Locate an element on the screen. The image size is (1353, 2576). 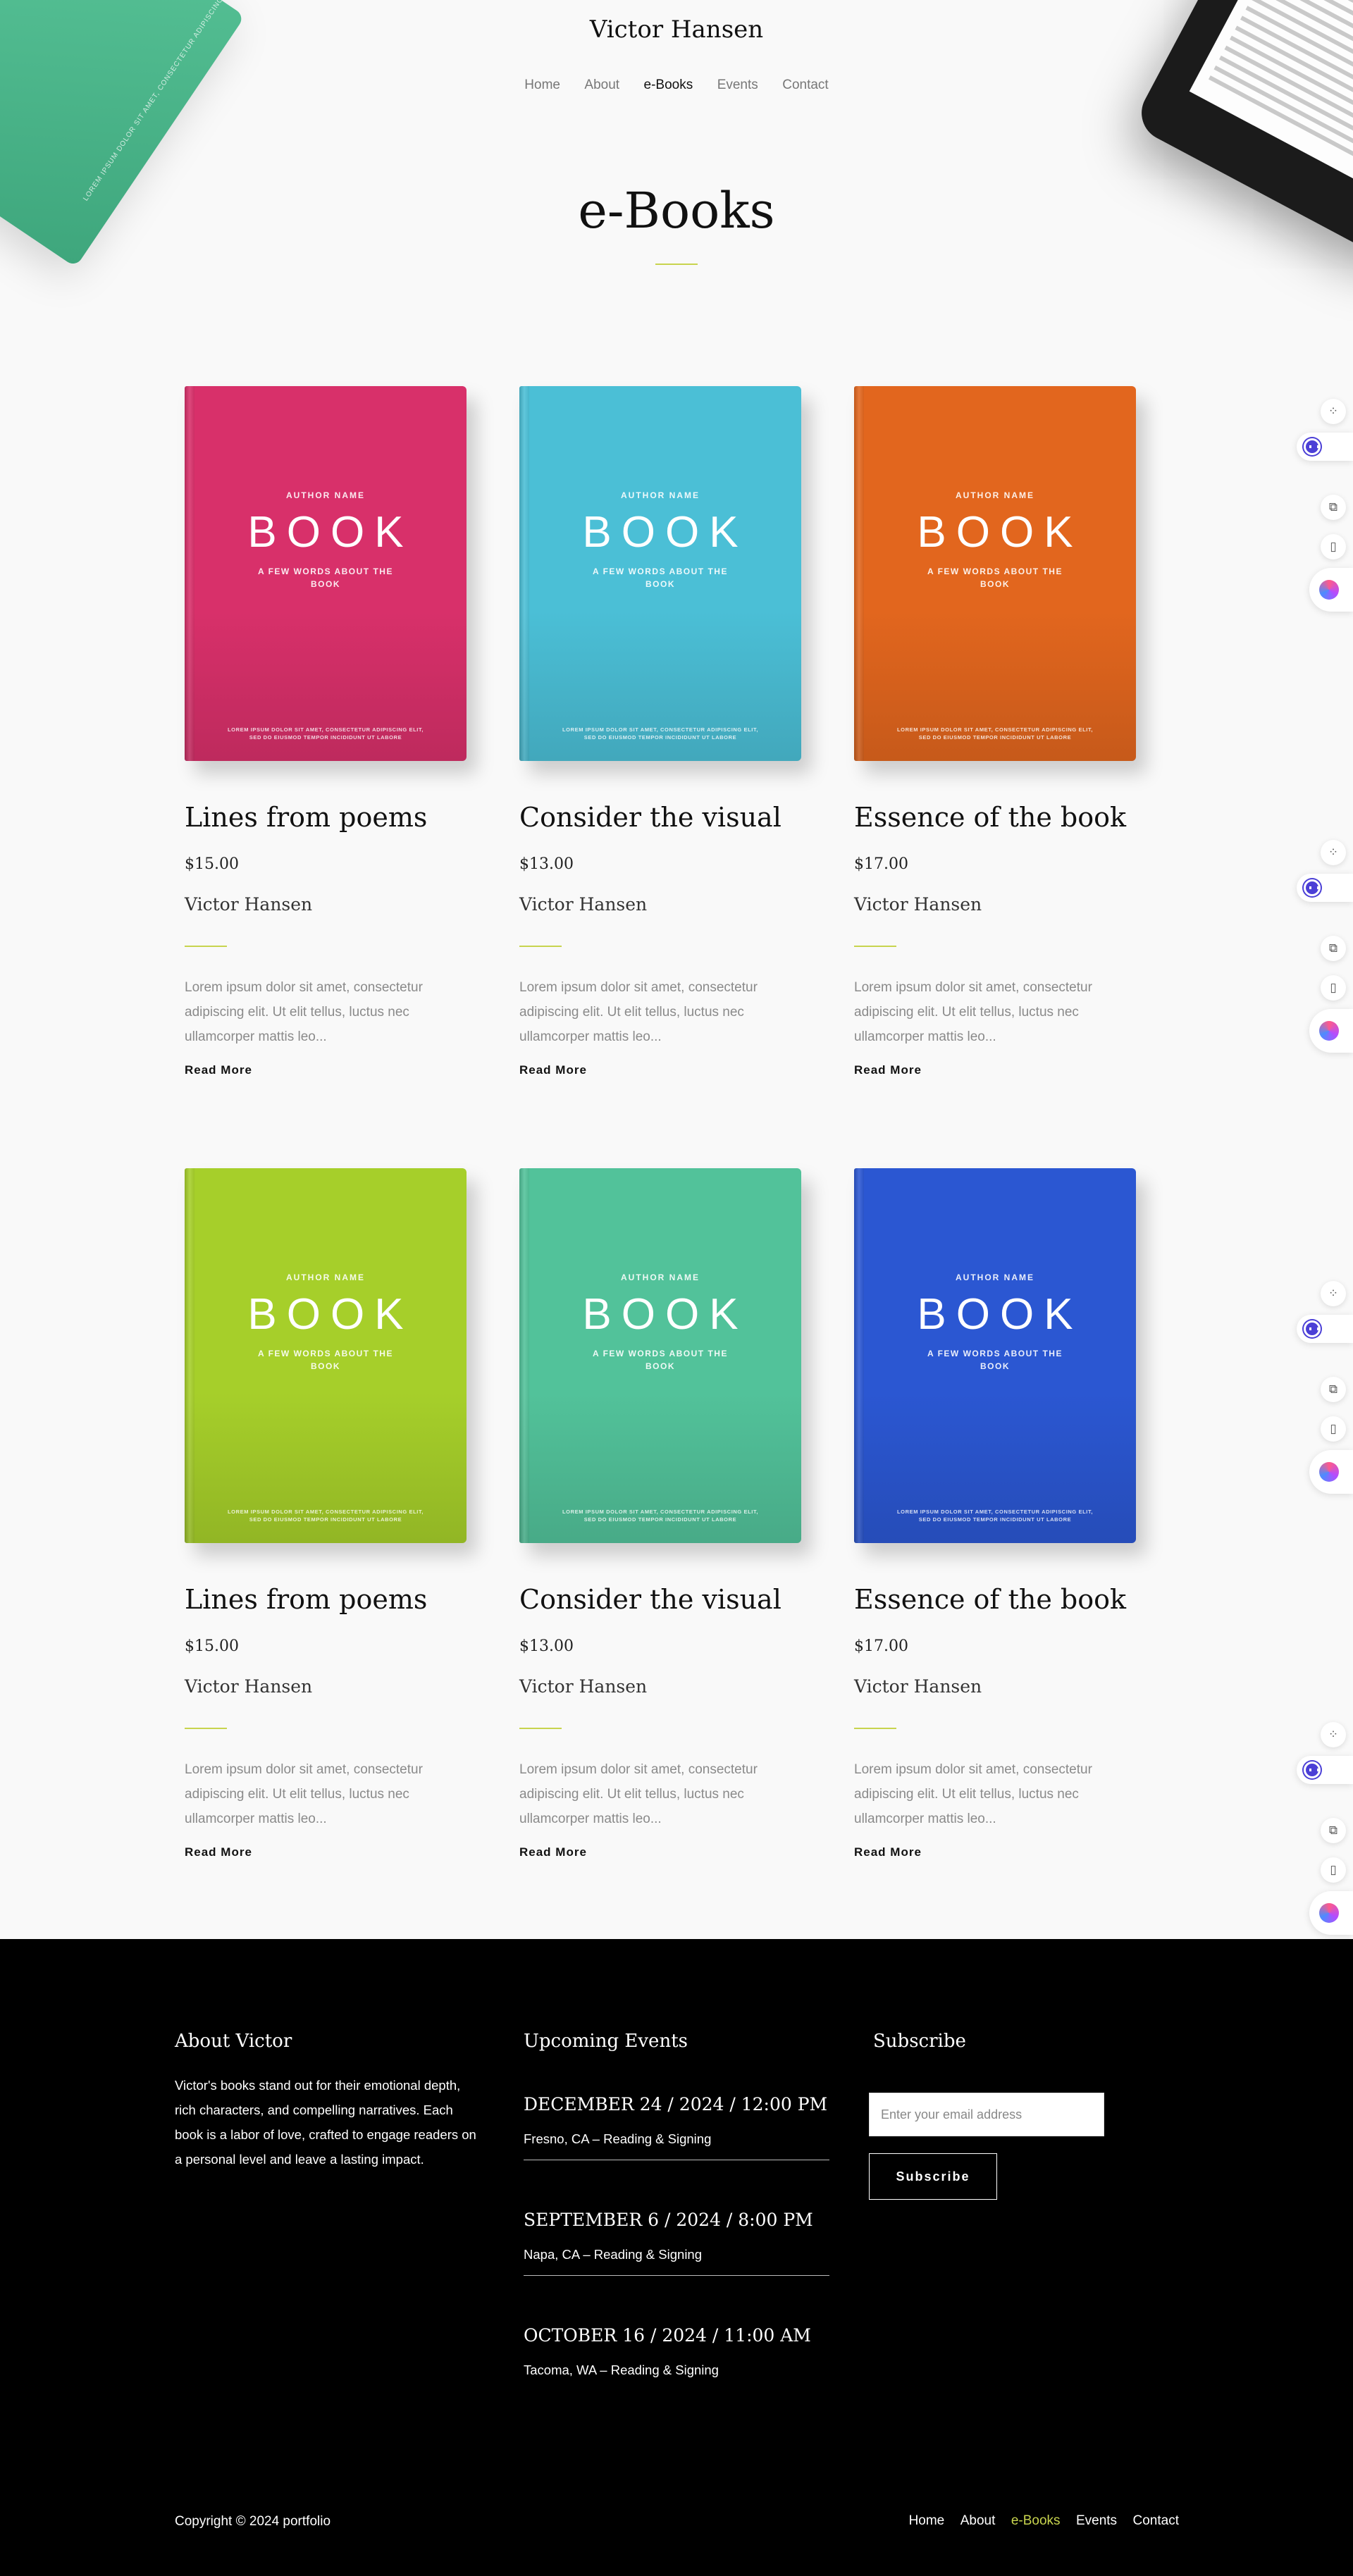
book-price: $17.00 is located at coordinates (881, 864).